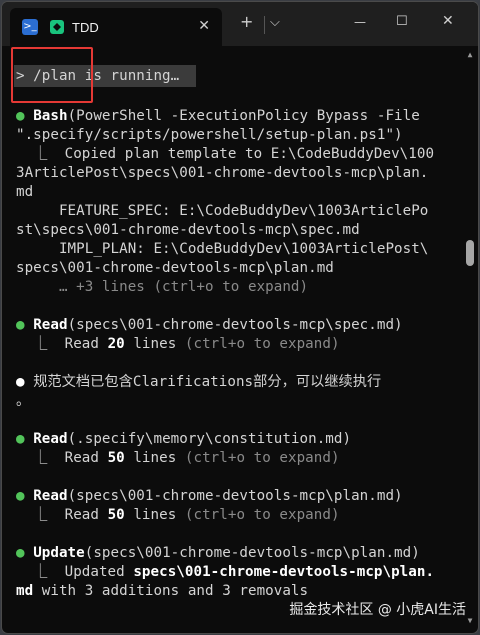  I want to click on tool-args: (specs\001-chrome-devtools-mcp\spec.md), so click(235, 325).